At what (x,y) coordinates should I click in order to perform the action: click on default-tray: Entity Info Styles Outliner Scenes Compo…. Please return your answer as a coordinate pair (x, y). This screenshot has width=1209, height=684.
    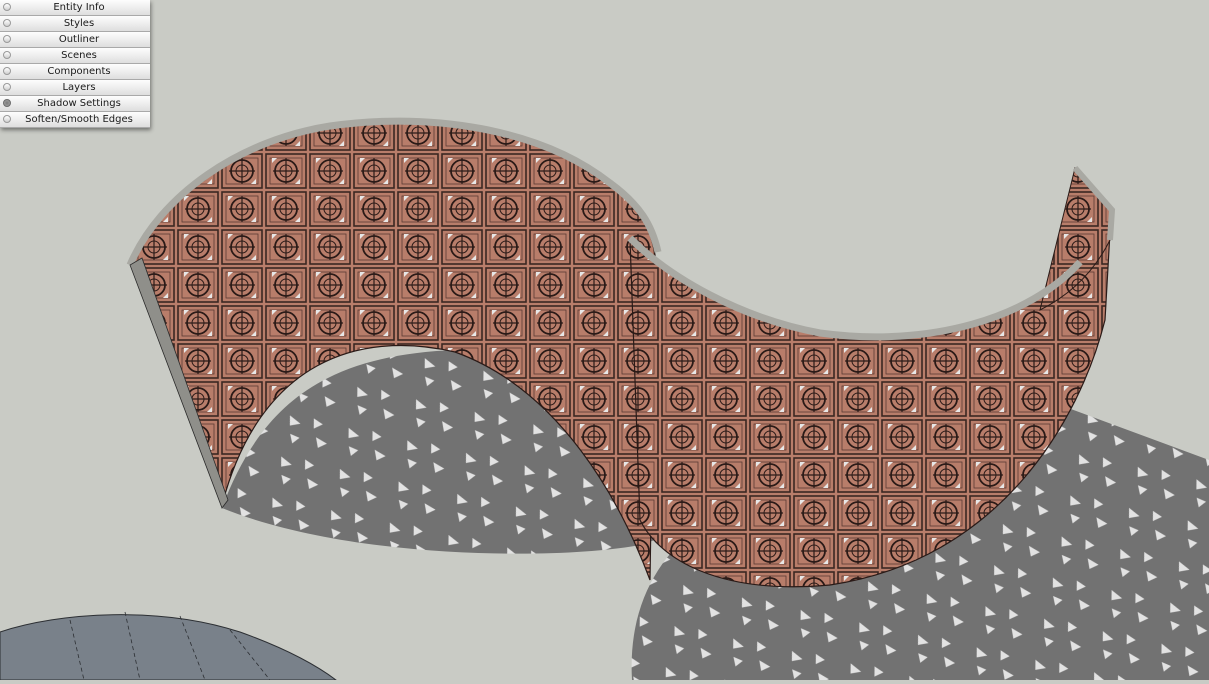
    Looking at the image, I should click on (75, 64).